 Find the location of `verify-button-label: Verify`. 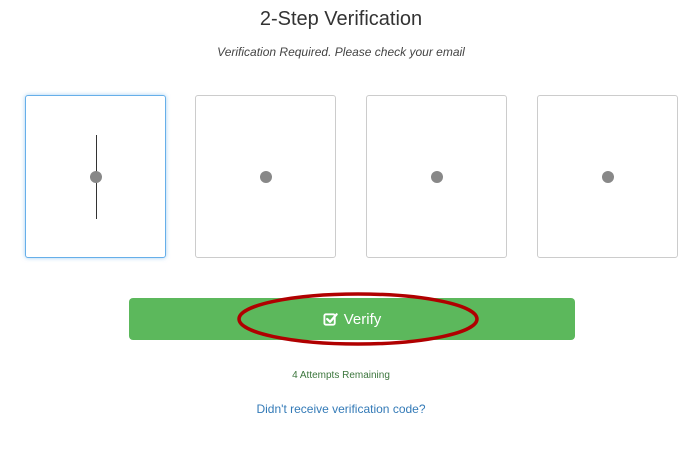

verify-button-label: Verify is located at coordinates (362, 319).